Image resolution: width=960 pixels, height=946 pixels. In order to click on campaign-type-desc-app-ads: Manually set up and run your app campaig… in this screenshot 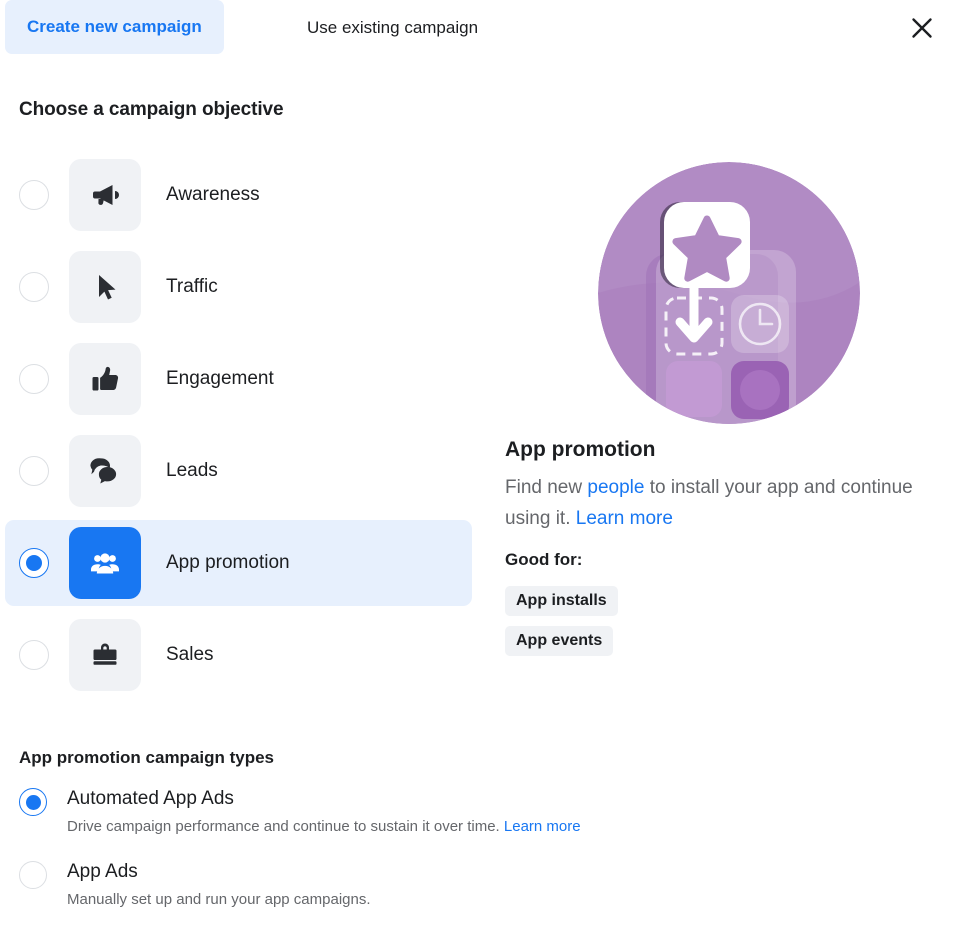, I will do `click(219, 899)`.